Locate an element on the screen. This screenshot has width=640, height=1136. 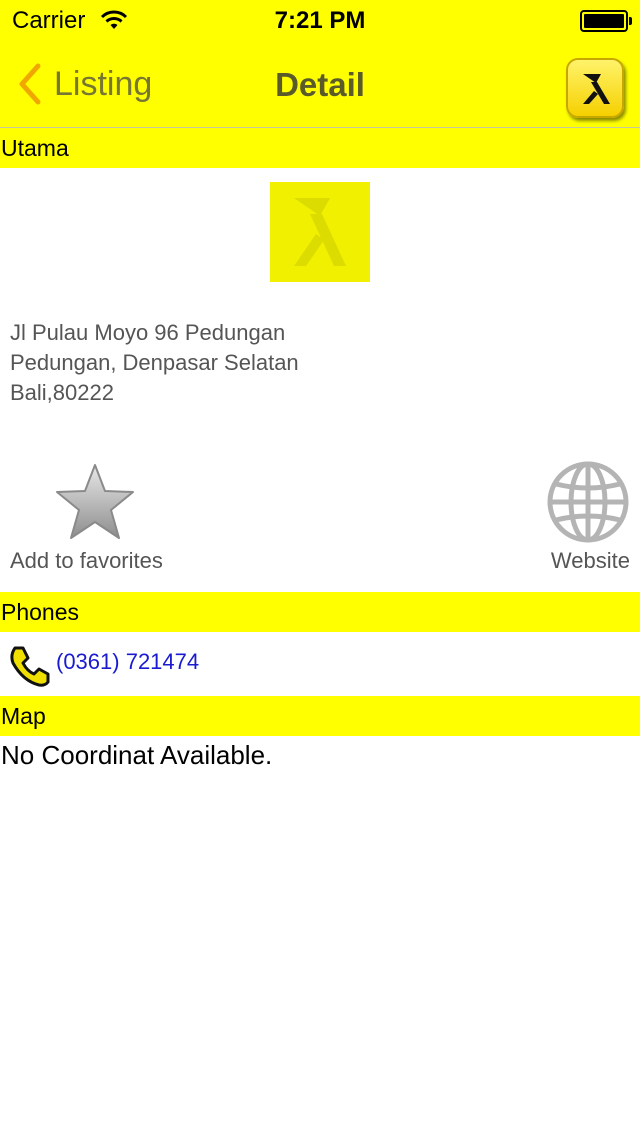
page-title: Detail is located at coordinates (320, 84).